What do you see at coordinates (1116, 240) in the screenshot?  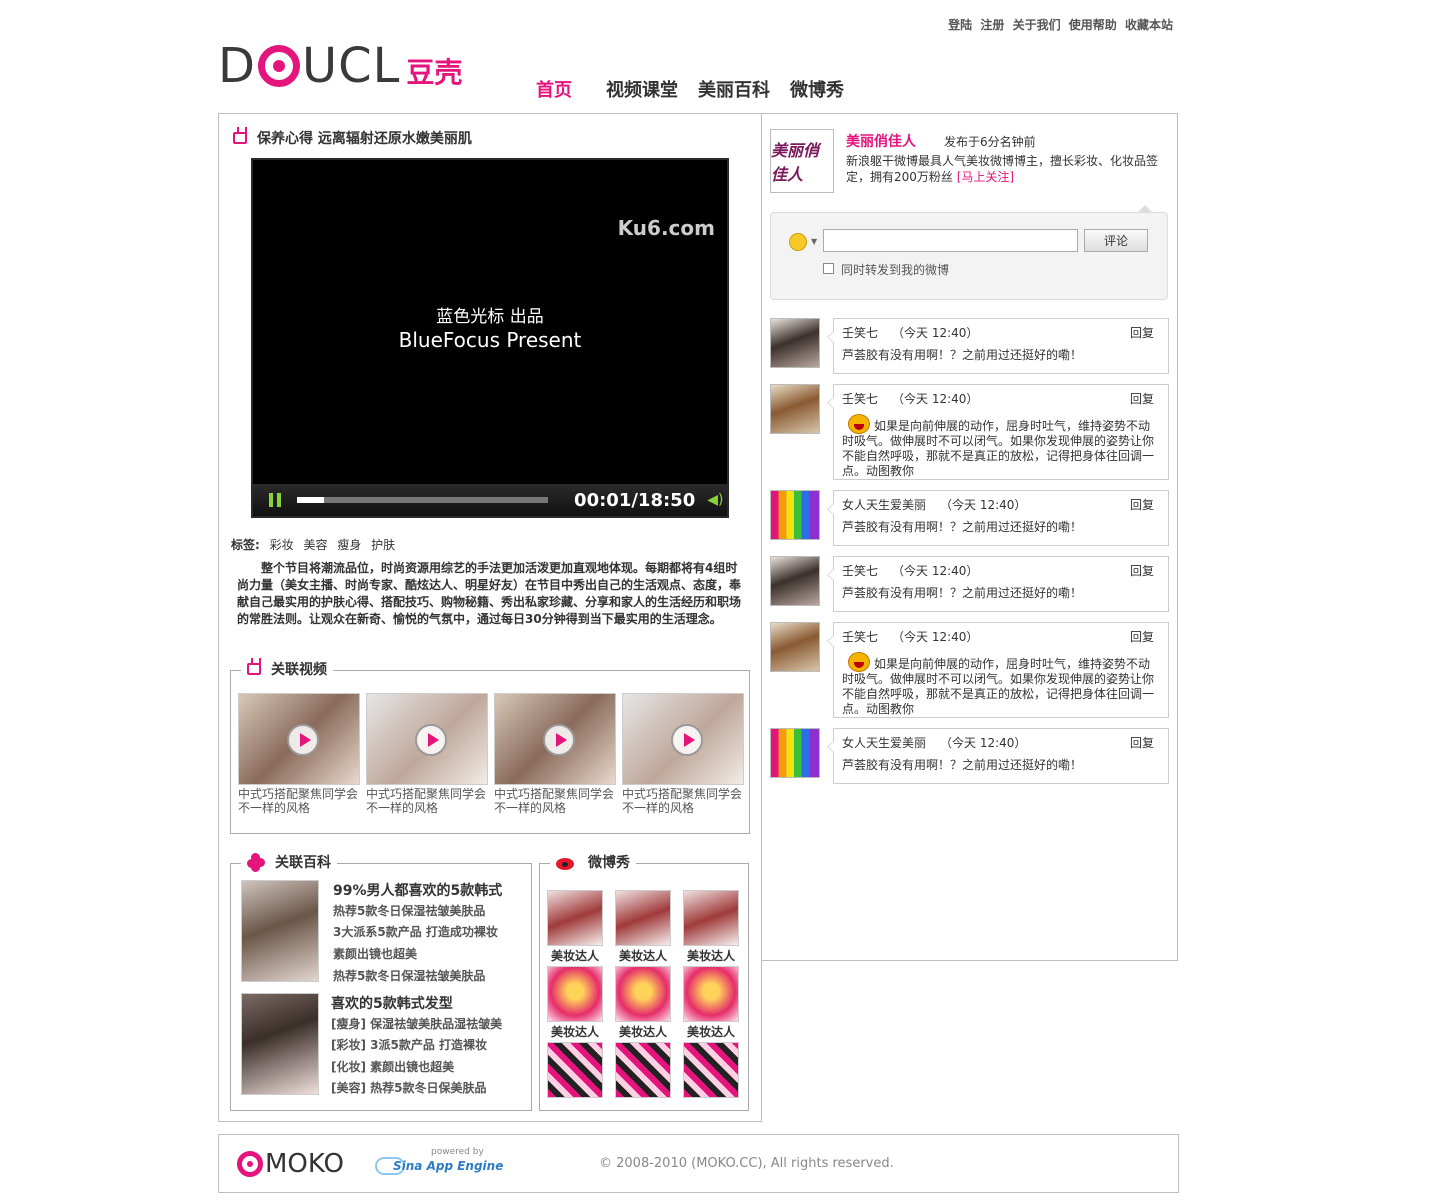 I see `comment-submit-button: 评论` at bounding box center [1116, 240].